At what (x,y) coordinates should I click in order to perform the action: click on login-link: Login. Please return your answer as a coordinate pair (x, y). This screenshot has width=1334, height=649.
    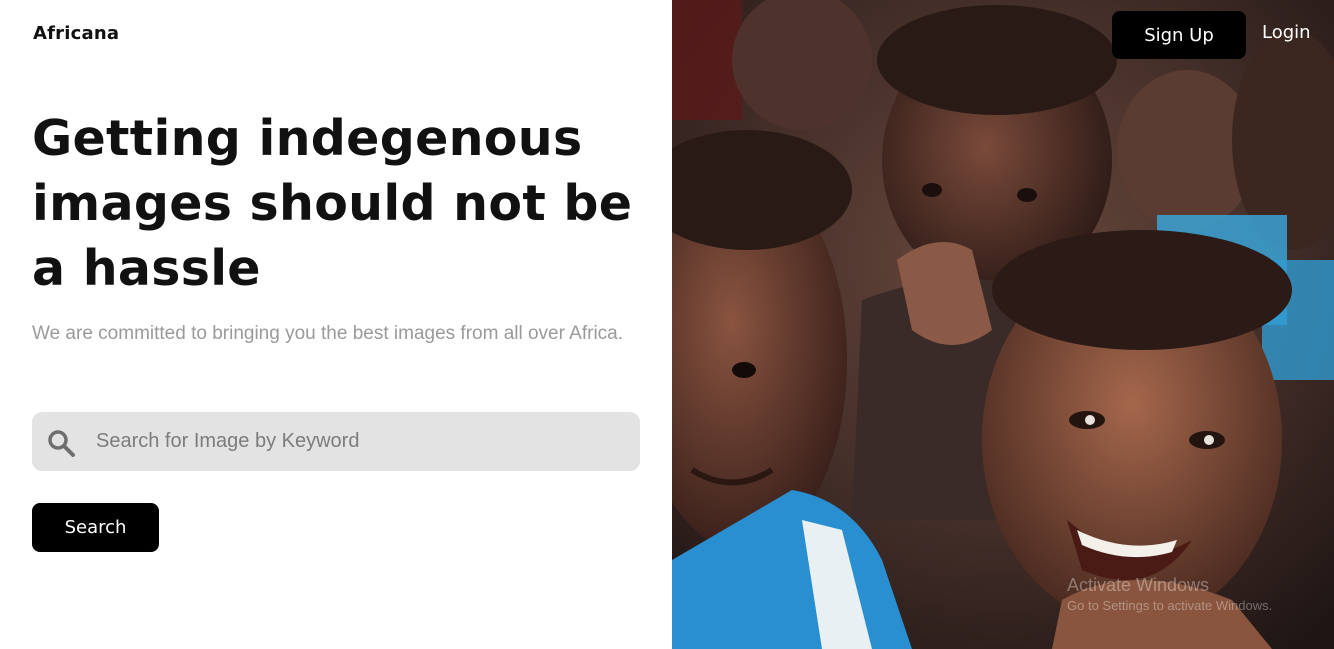
    Looking at the image, I should click on (1286, 32).